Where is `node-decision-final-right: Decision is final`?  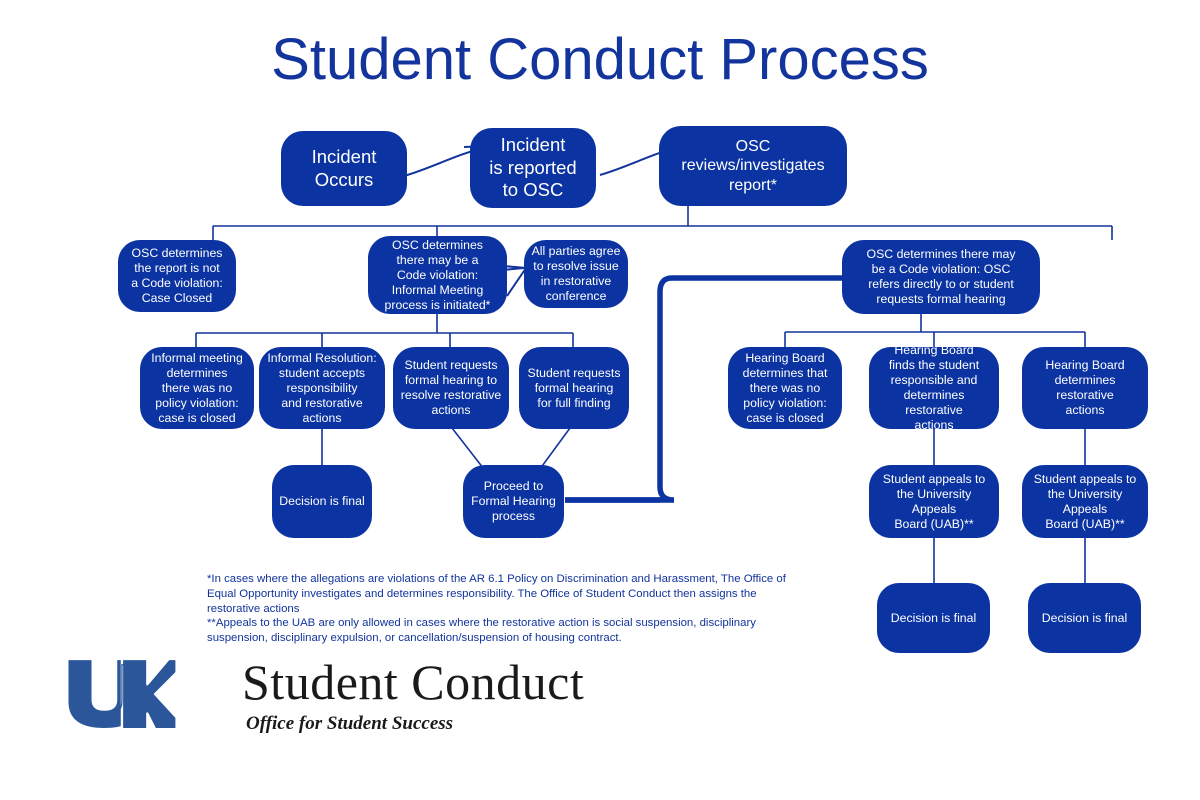 node-decision-final-right: Decision is final is located at coordinates (1084, 618).